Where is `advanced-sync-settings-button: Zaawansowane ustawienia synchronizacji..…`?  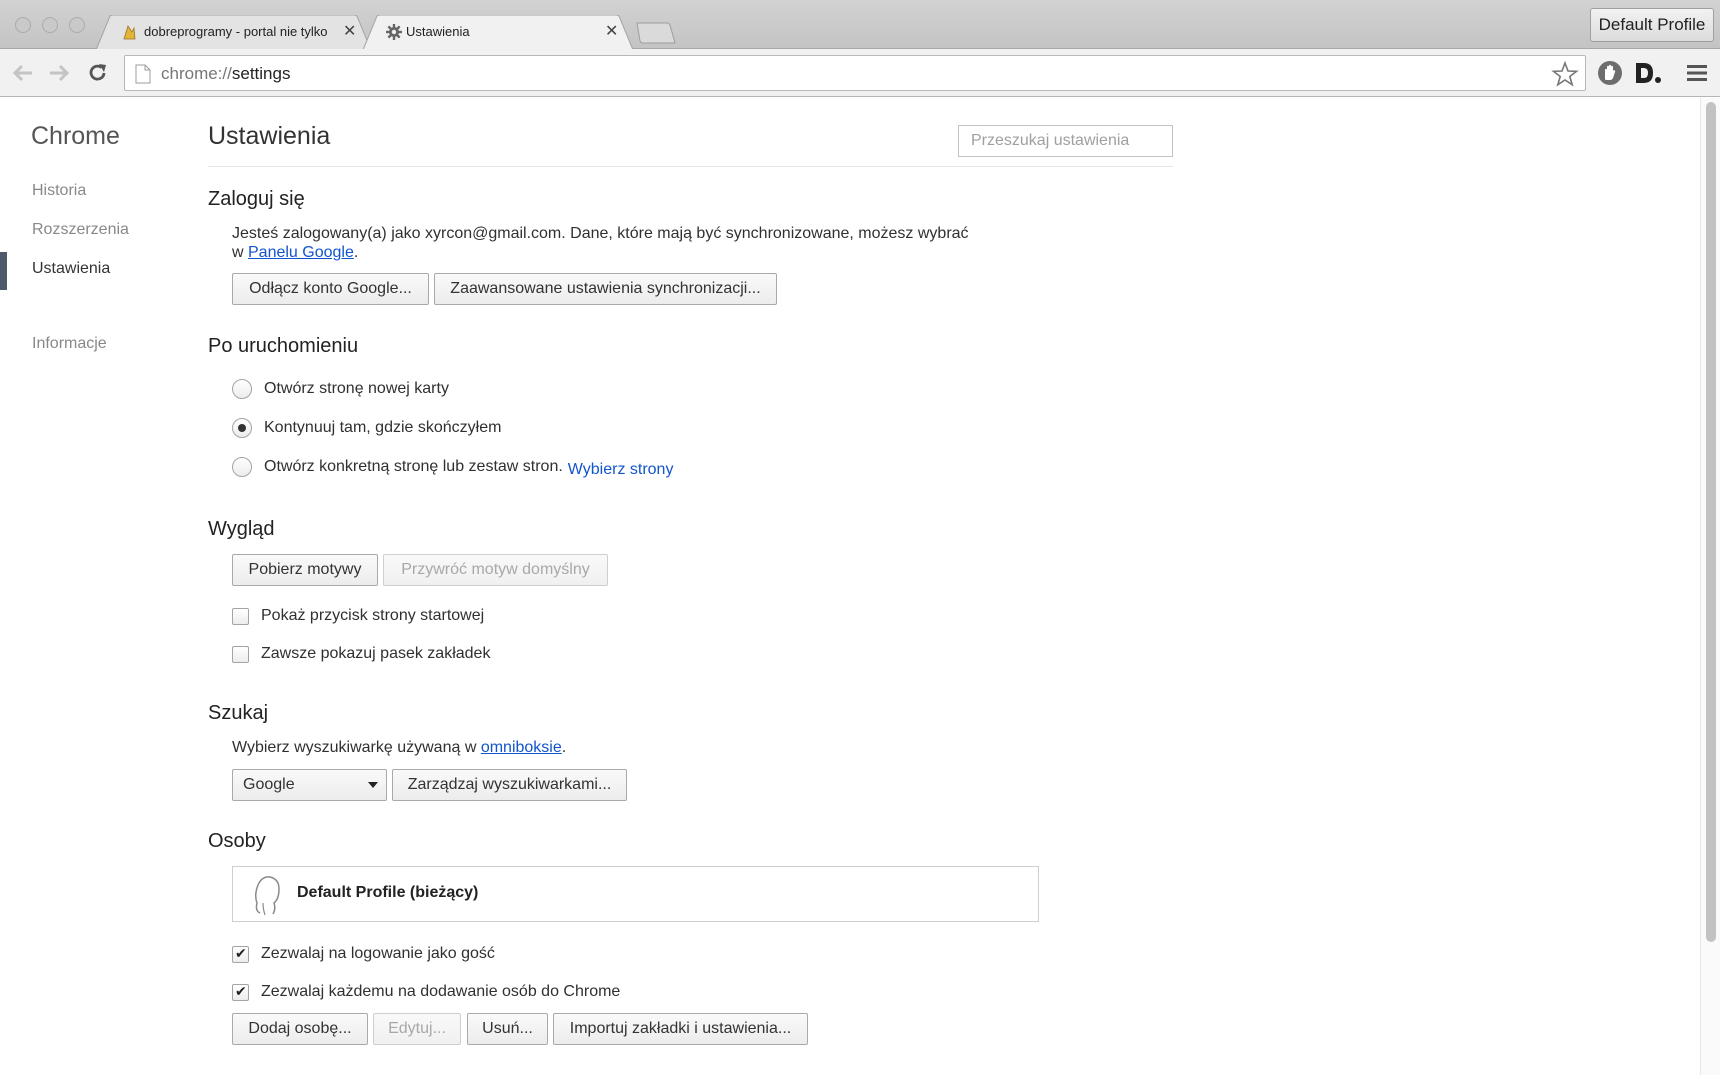
advanced-sync-settings-button: Zaawansowane ustawienia synchronizacji..… is located at coordinates (605, 289).